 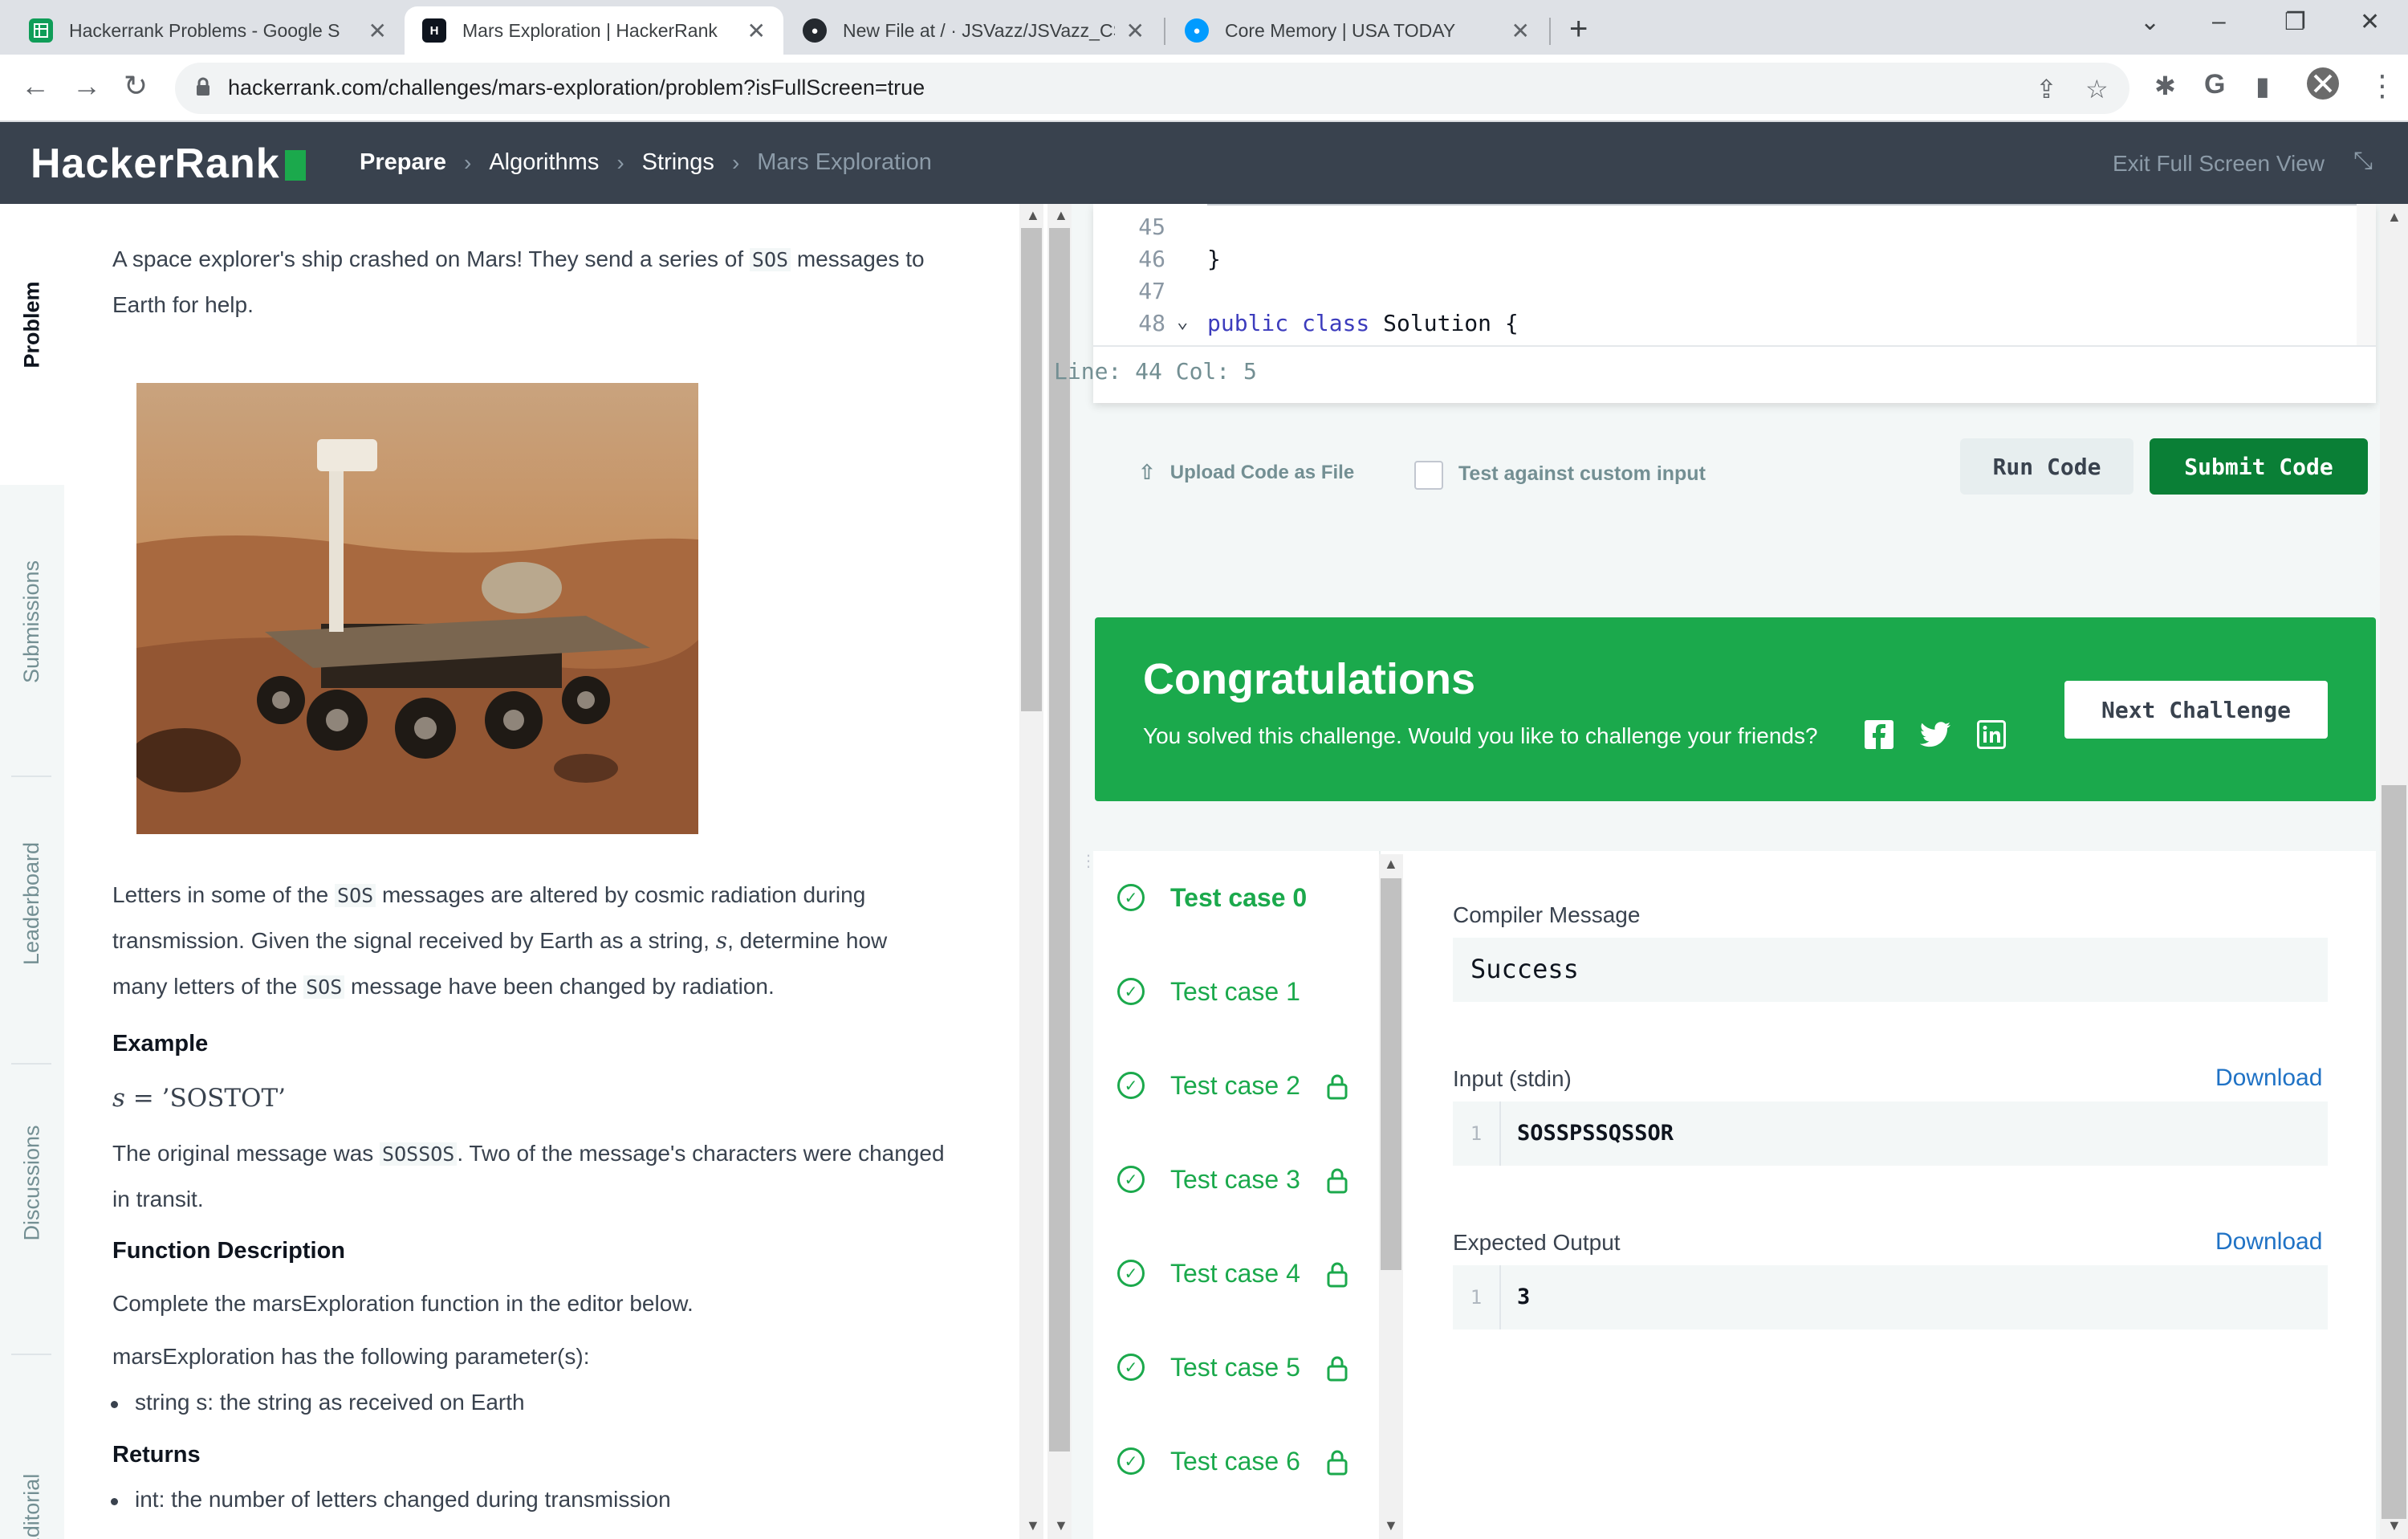 I want to click on testcase-4: ✓ Test case 4, so click(x=1208, y=1273).